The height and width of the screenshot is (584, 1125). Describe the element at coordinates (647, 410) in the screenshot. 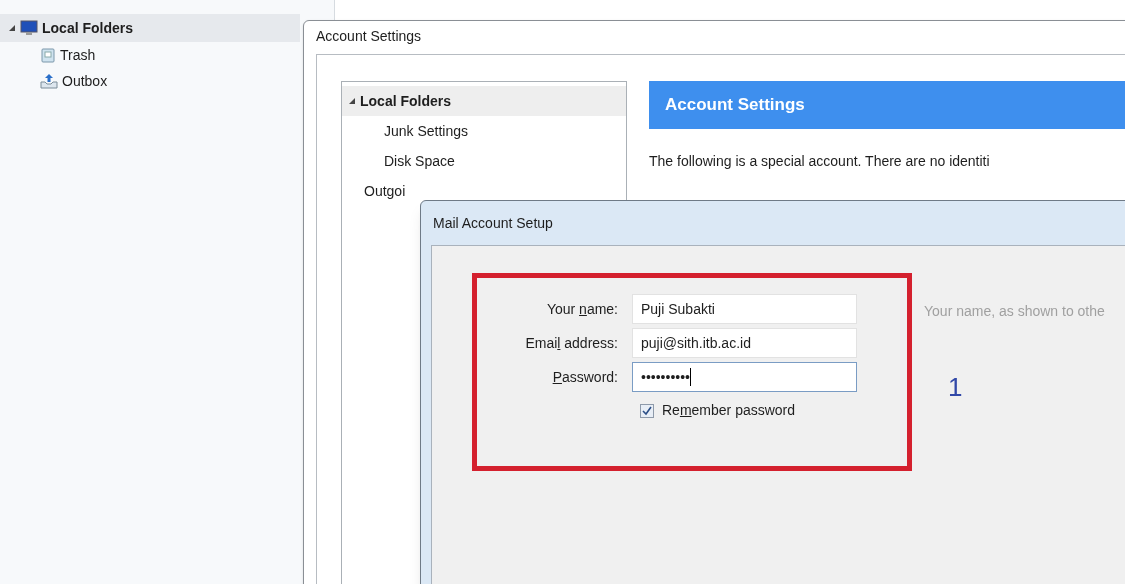

I see `remember-checkbox` at that location.